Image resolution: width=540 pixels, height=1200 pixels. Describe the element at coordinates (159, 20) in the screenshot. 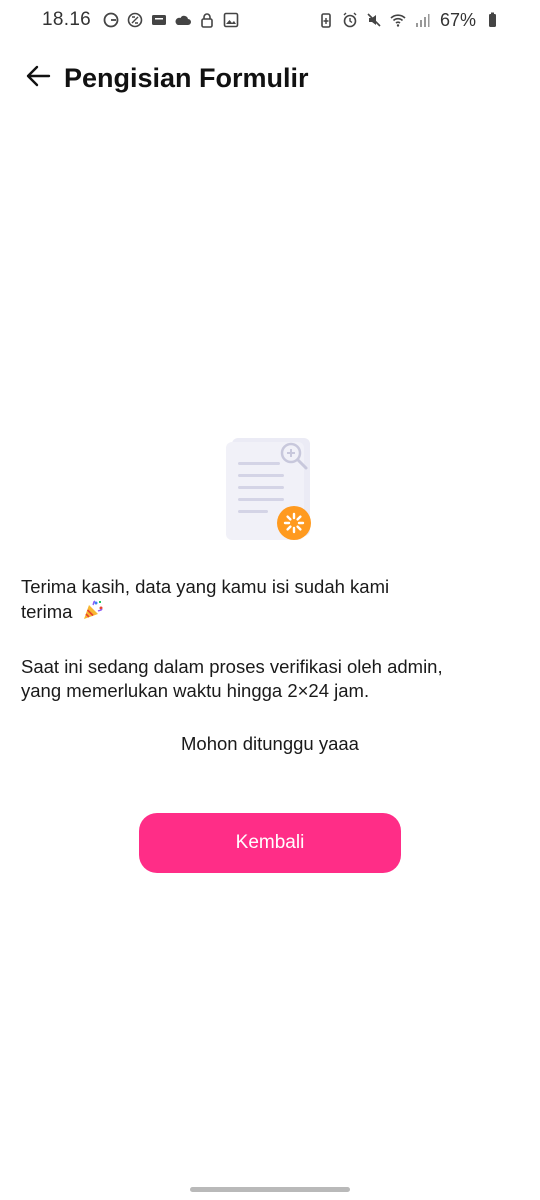

I see `ticket-icon` at that location.